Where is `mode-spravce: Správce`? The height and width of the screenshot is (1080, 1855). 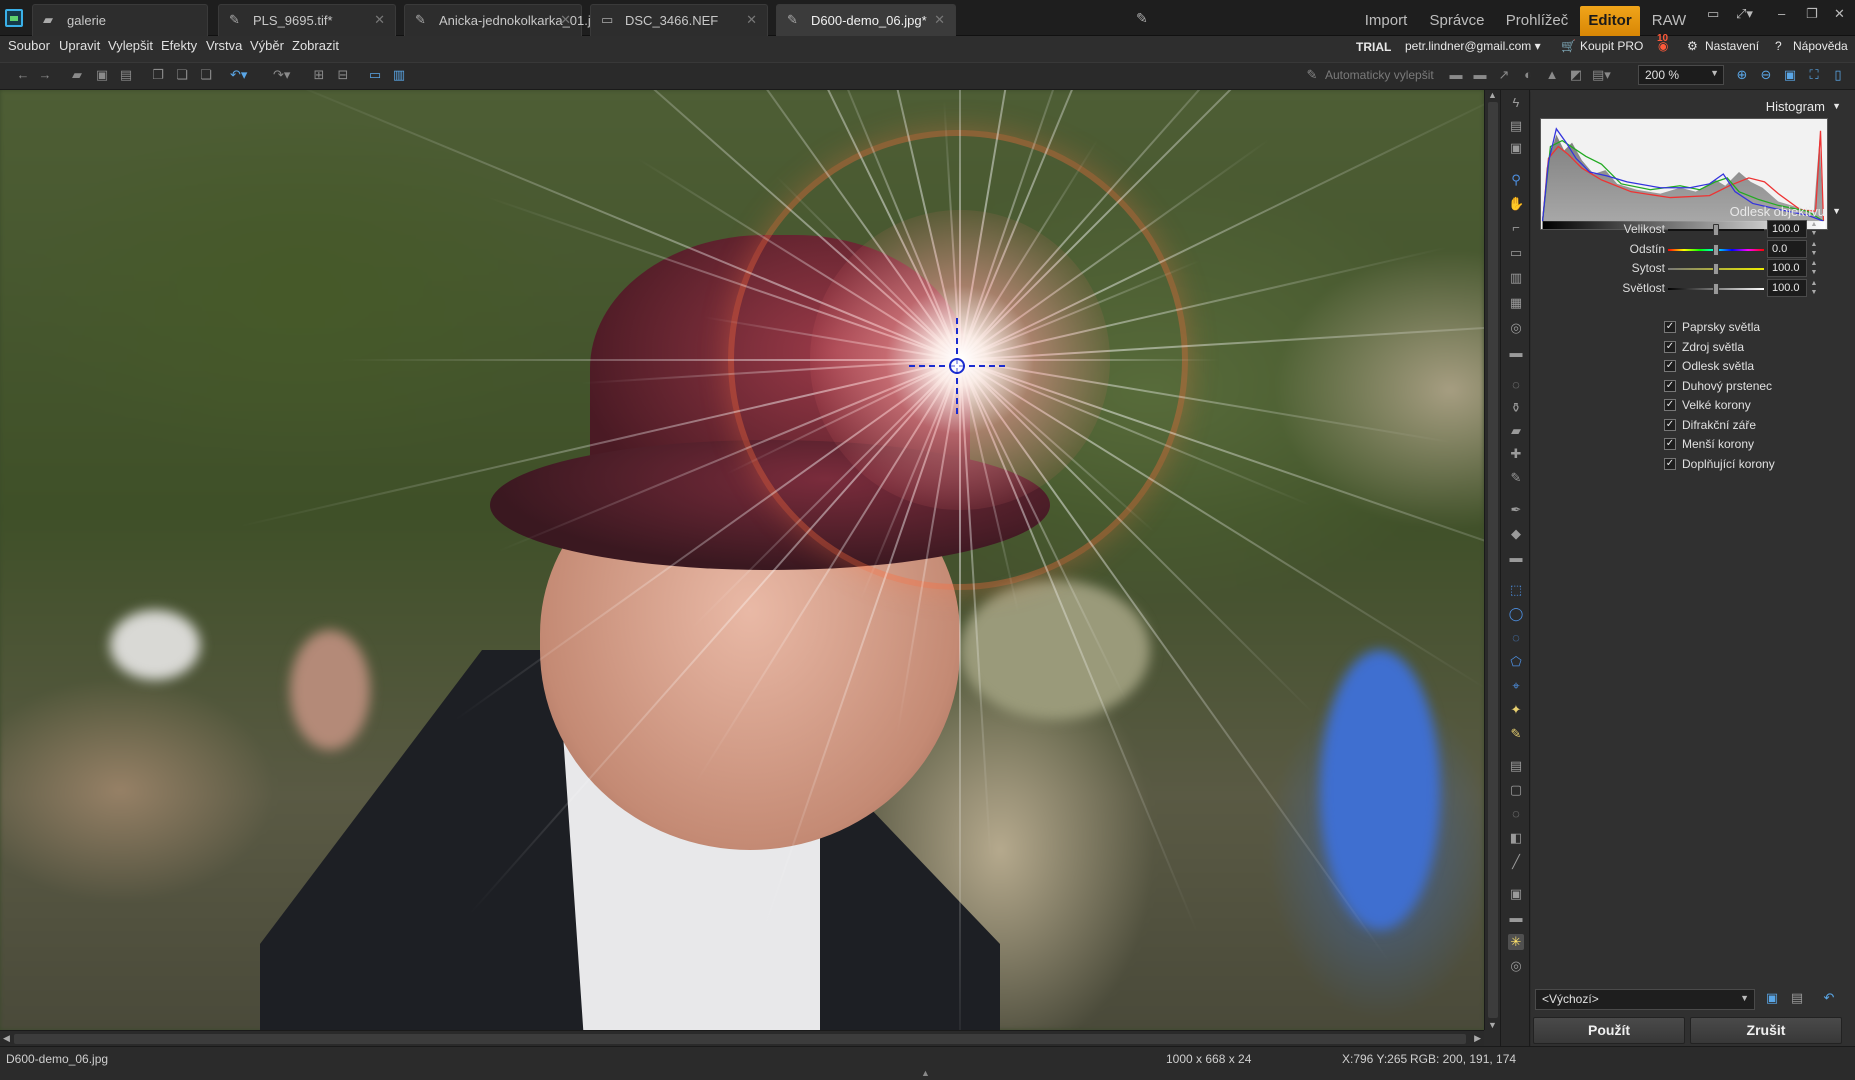 mode-spravce: Správce is located at coordinates (1457, 21).